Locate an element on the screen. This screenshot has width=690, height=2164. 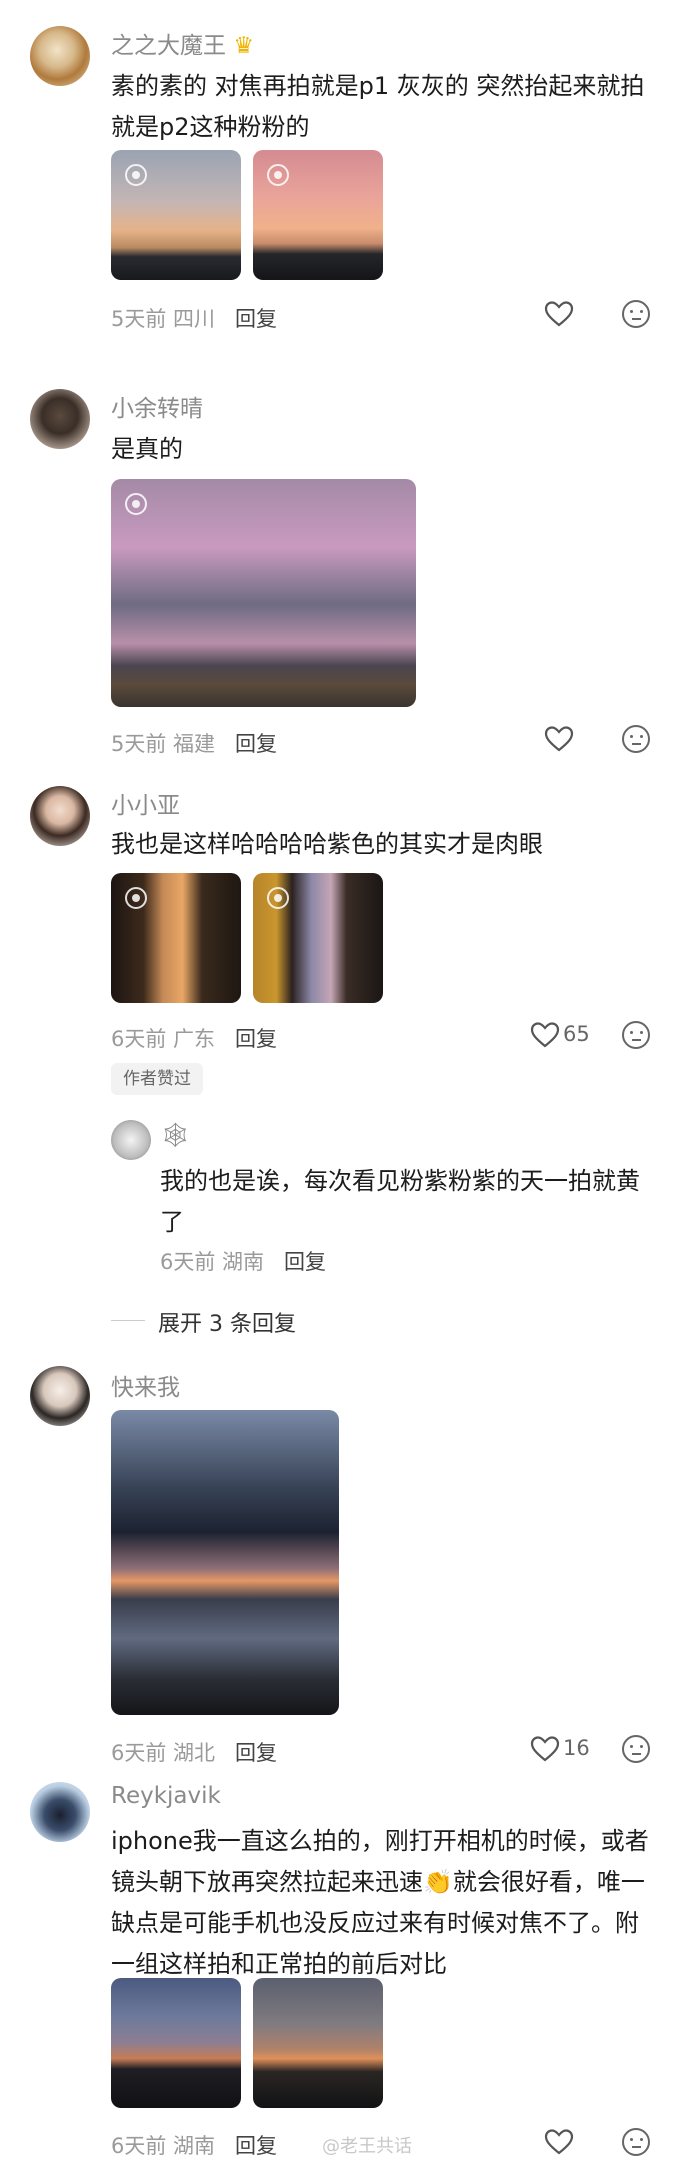
reply-user-name: 🕸 is located at coordinates (175, 1135).